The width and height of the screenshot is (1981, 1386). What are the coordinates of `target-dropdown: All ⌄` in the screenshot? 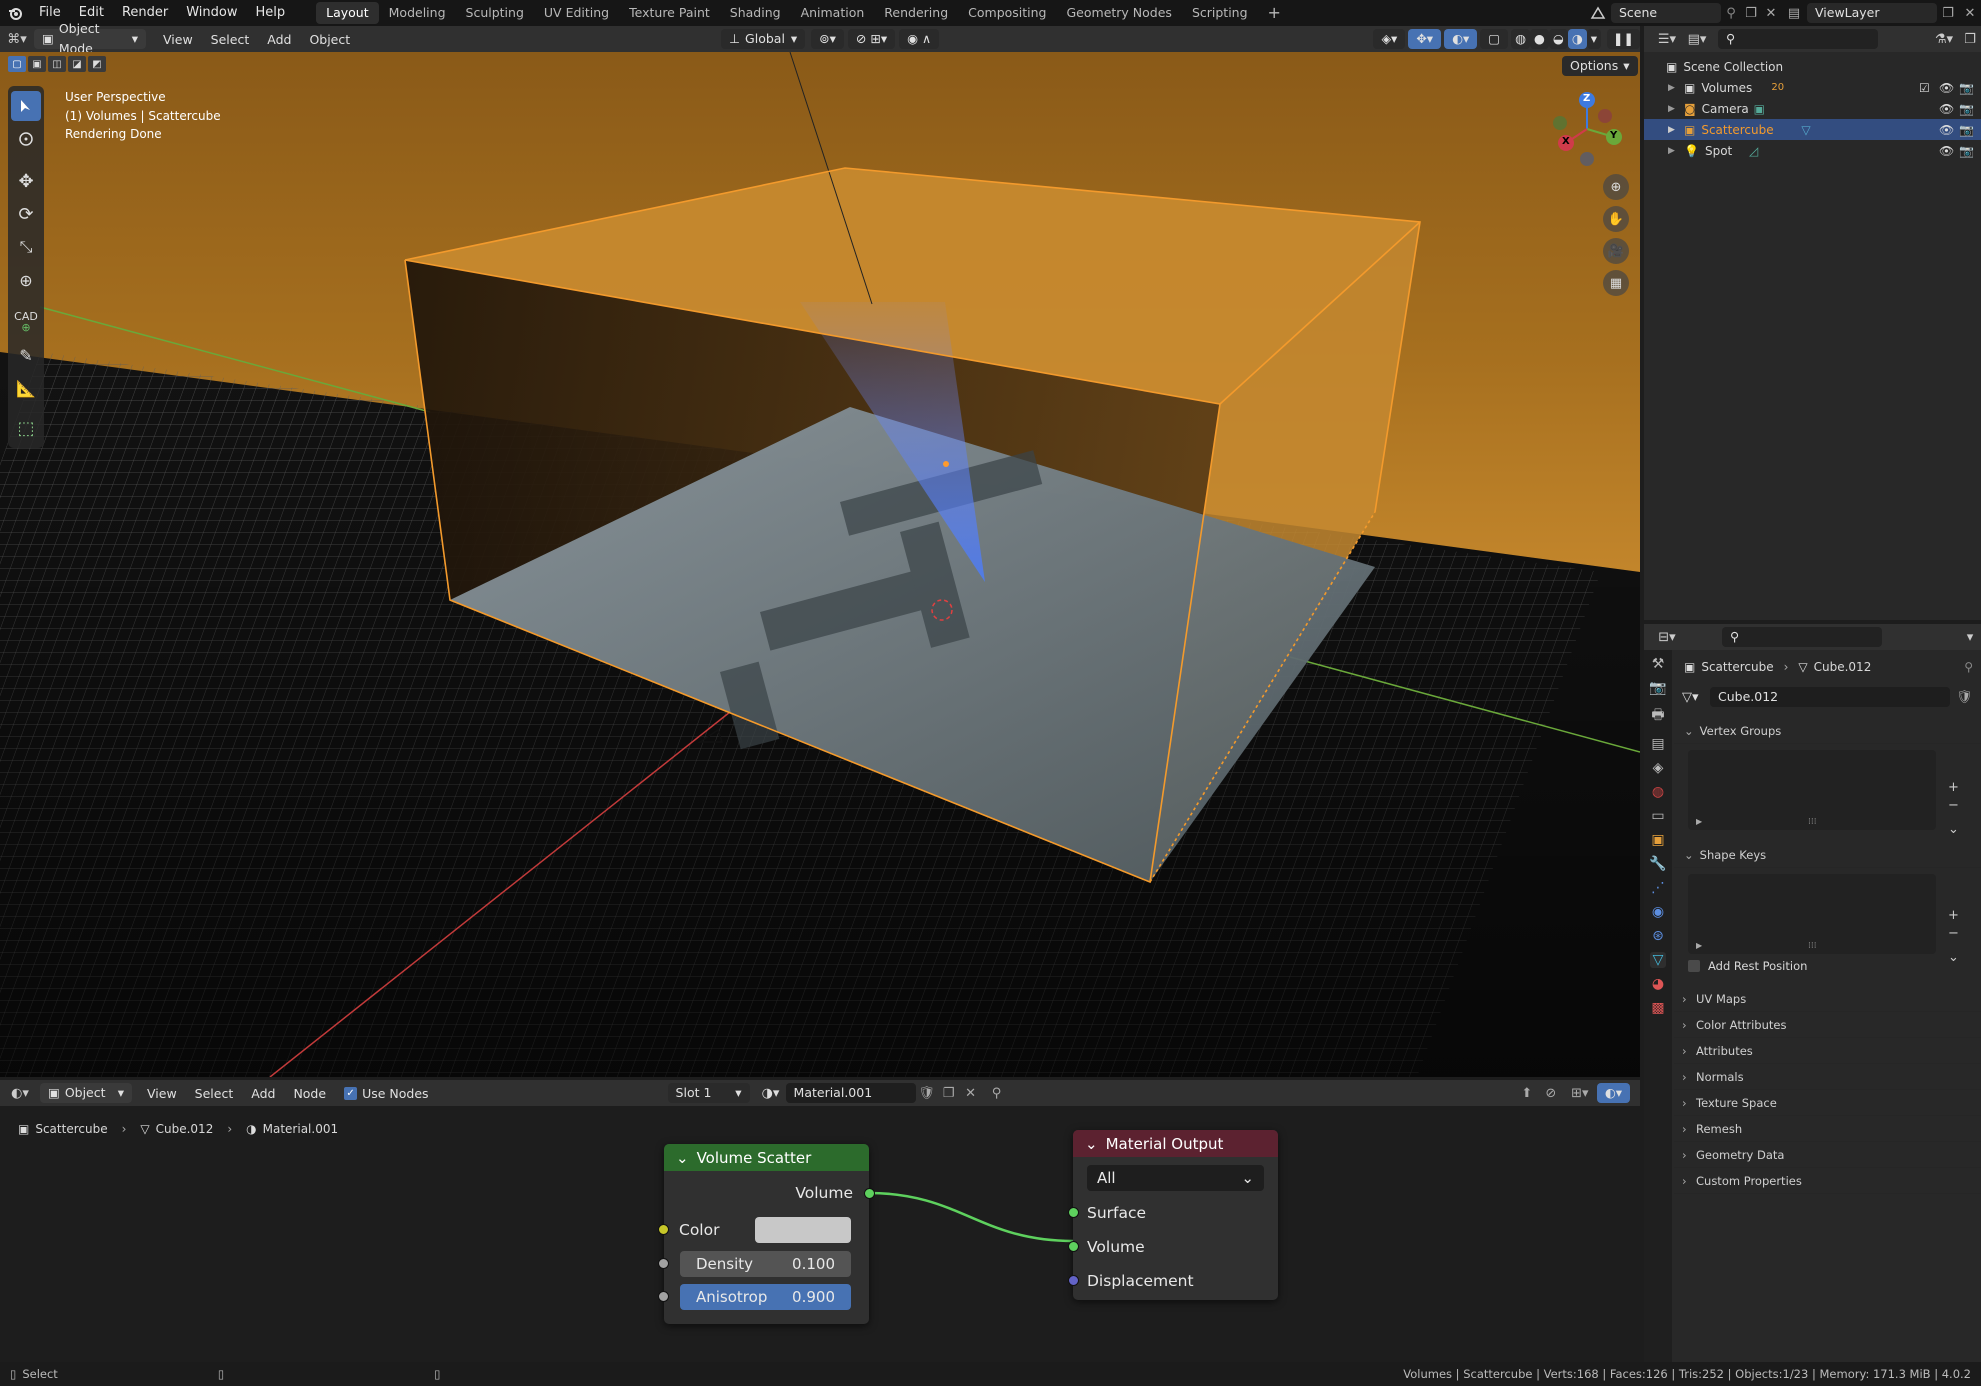 It's located at (1175, 1178).